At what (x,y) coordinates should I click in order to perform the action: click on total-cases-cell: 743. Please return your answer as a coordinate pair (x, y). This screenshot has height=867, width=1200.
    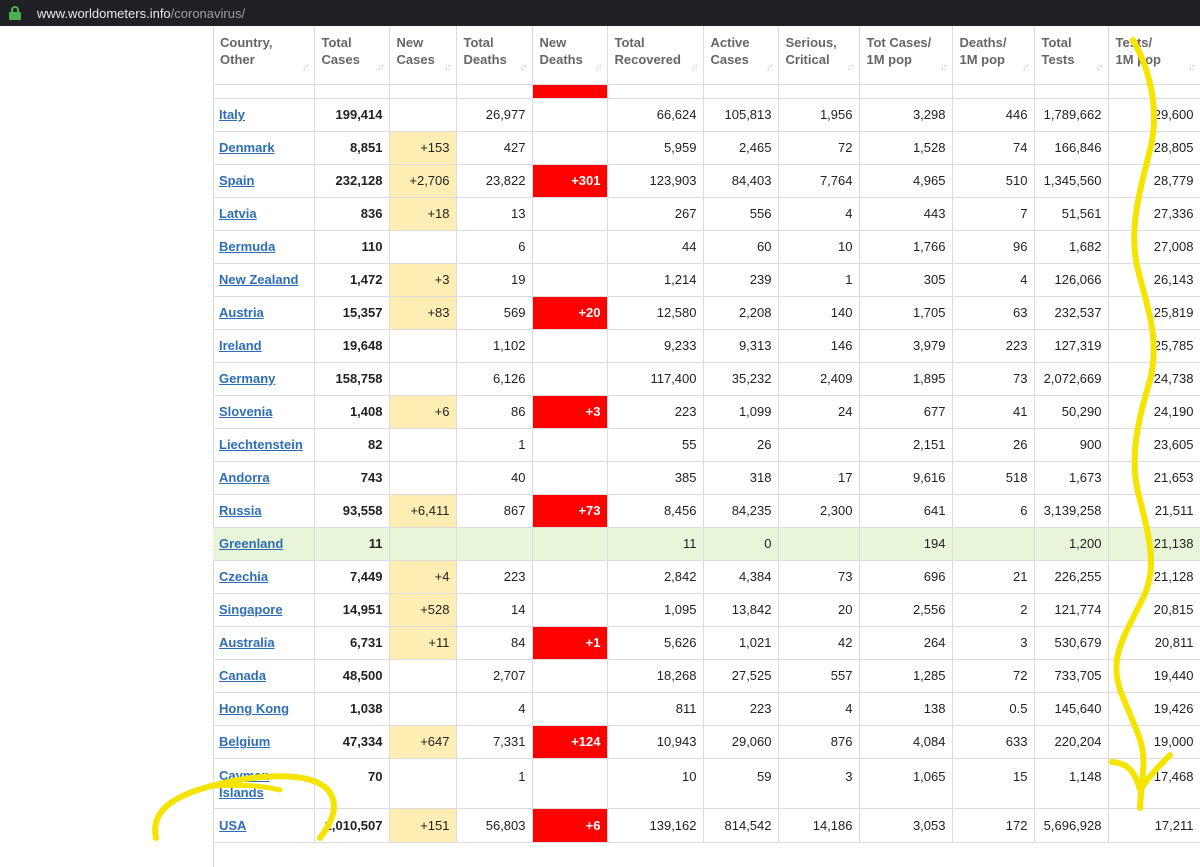
    Looking at the image, I should click on (352, 478).